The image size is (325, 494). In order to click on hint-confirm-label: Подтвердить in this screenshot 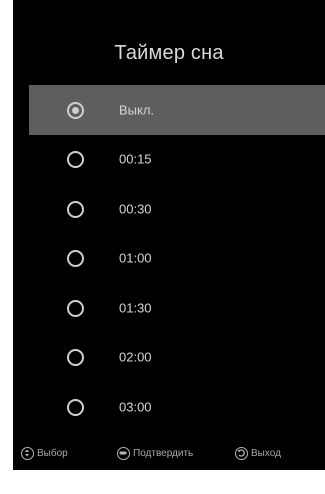, I will do `click(163, 453)`.